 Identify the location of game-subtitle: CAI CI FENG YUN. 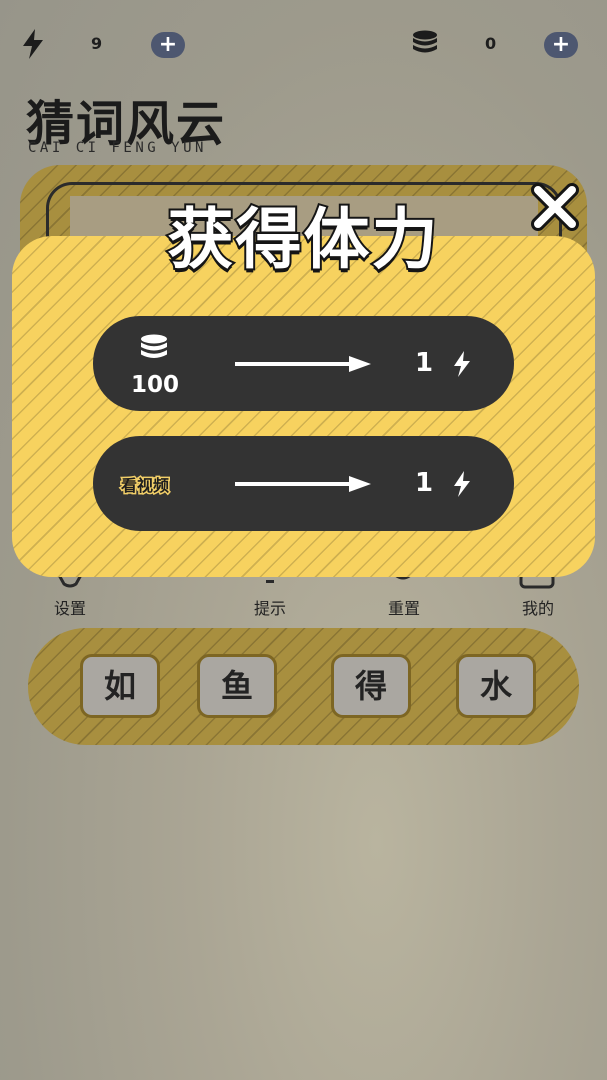
(117, 148).